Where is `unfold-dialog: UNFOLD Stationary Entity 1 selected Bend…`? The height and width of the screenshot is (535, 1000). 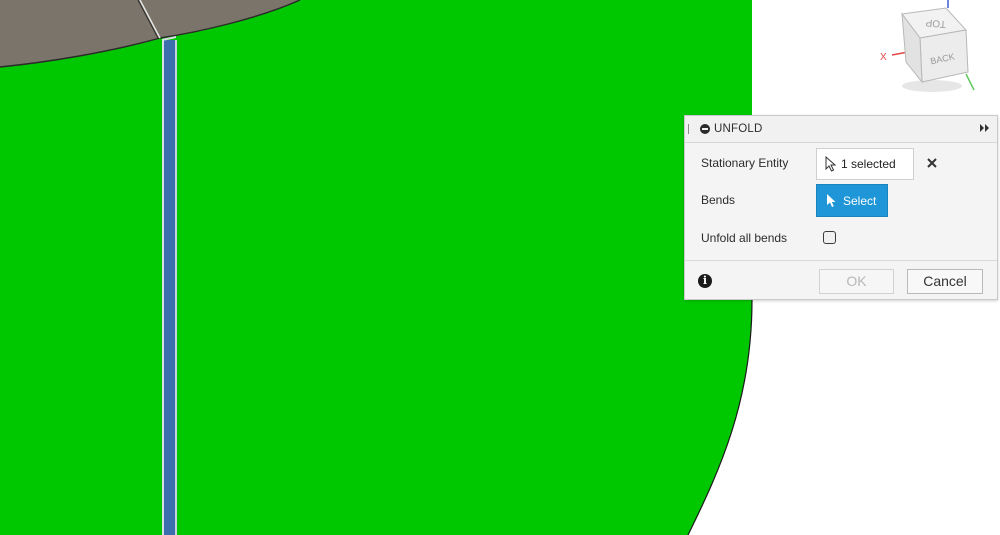 unfold-dialog: UNFOLD Stationary Entity 1 selected Bend… is located at coordinates (841, 207).